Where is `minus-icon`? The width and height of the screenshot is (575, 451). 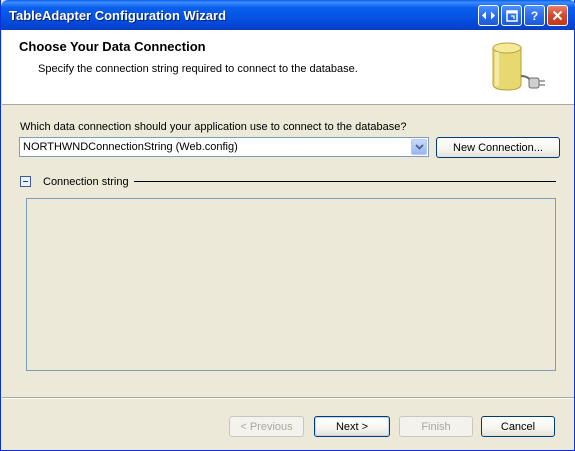
minus-icon is located at coordinates (25, 181).